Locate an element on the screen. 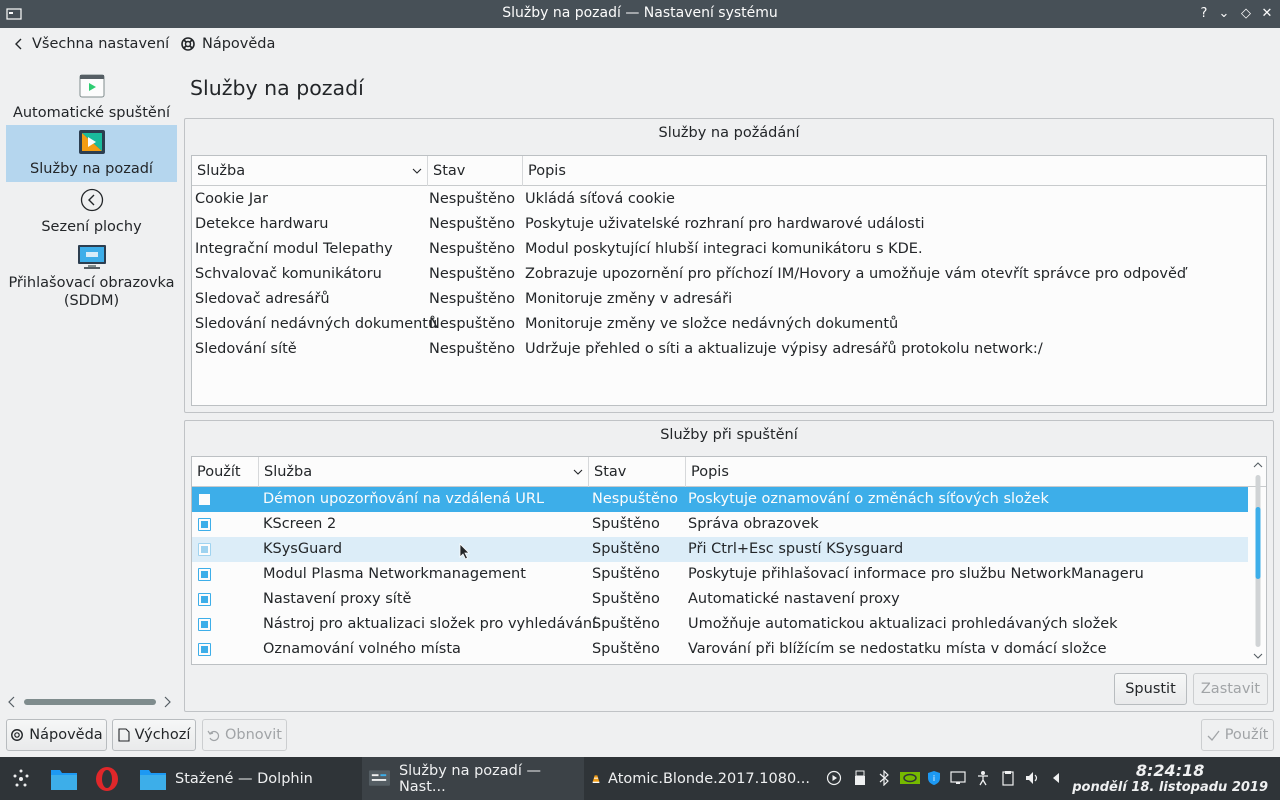  back-arrow-icon is located at coordinates (18, 44).